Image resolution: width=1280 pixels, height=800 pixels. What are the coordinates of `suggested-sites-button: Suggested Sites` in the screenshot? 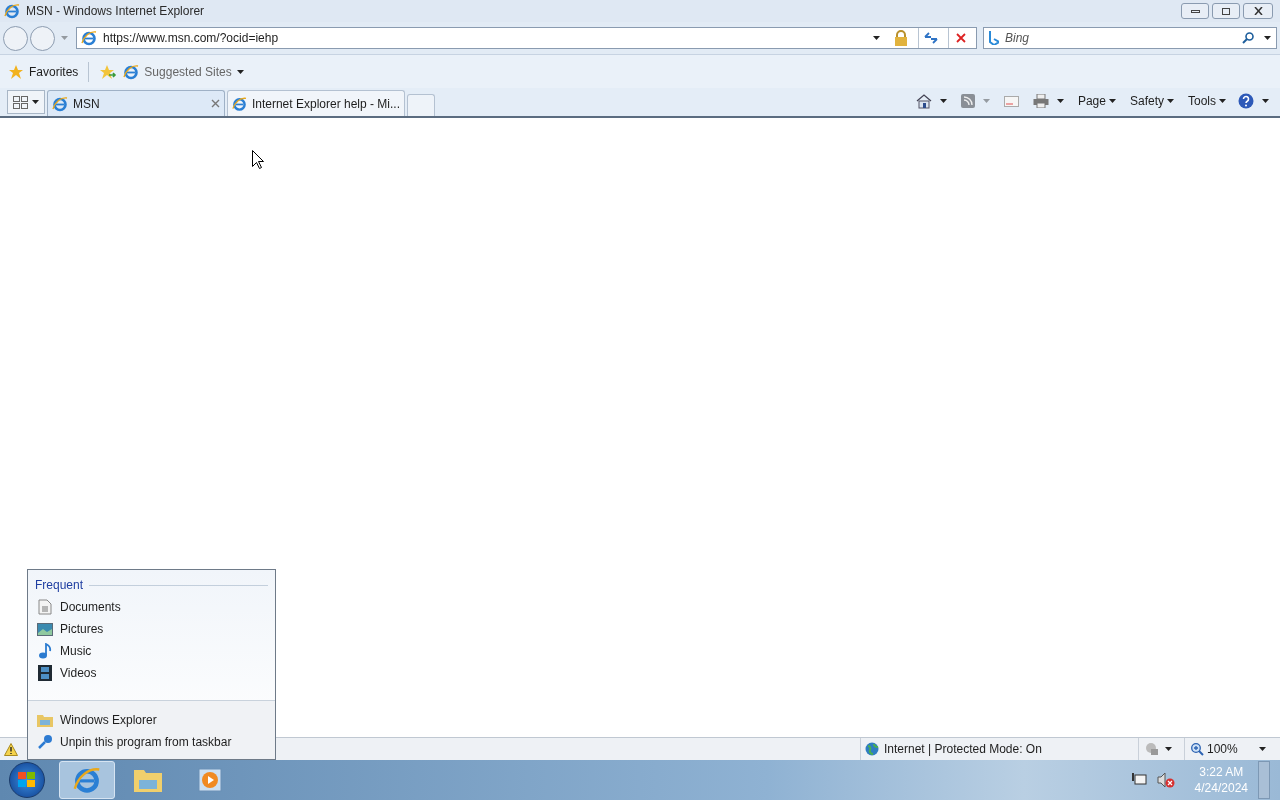 It's located at (183, 71).